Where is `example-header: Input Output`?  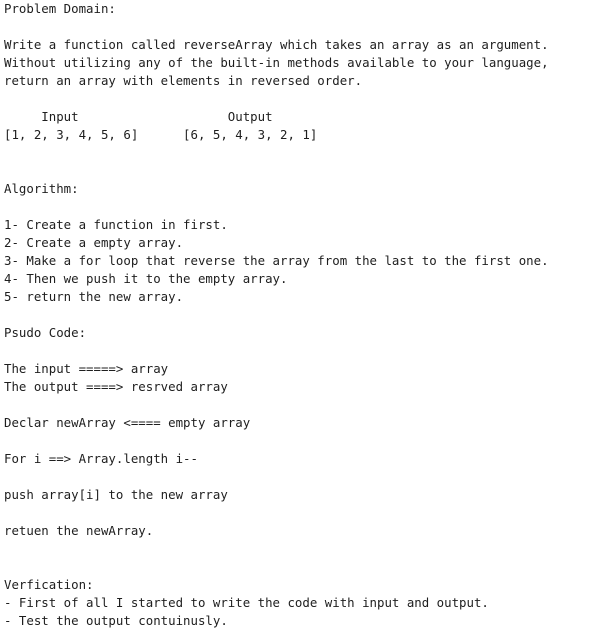
example-header: Input Output is located at coordinates (138, 116).